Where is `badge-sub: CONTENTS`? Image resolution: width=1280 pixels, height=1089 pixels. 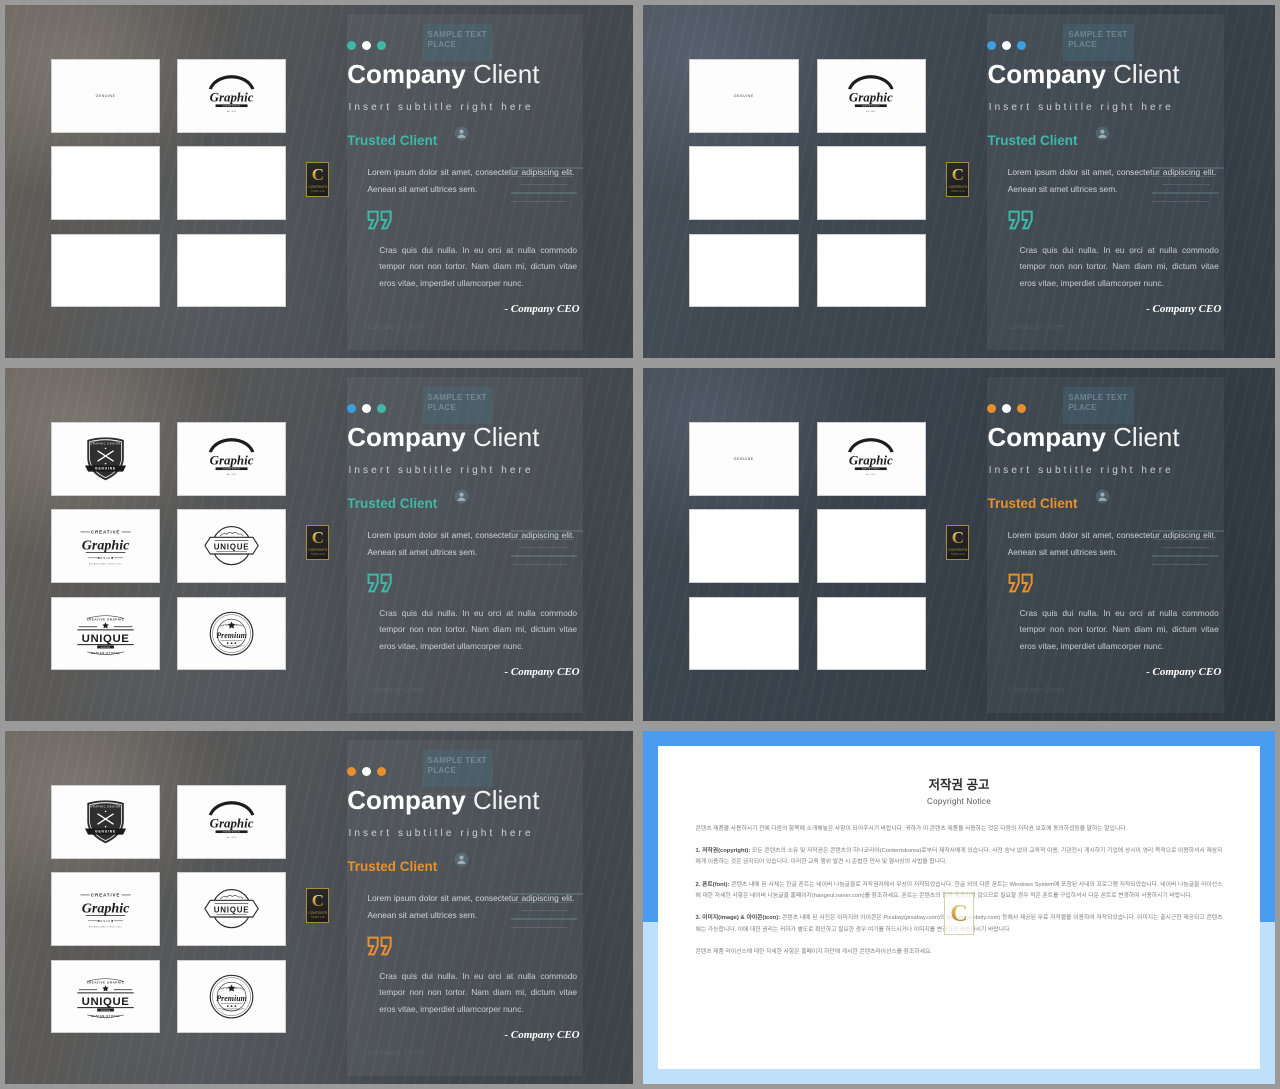 badge-sub: CONTENTS is located at coordinates (318, 186).